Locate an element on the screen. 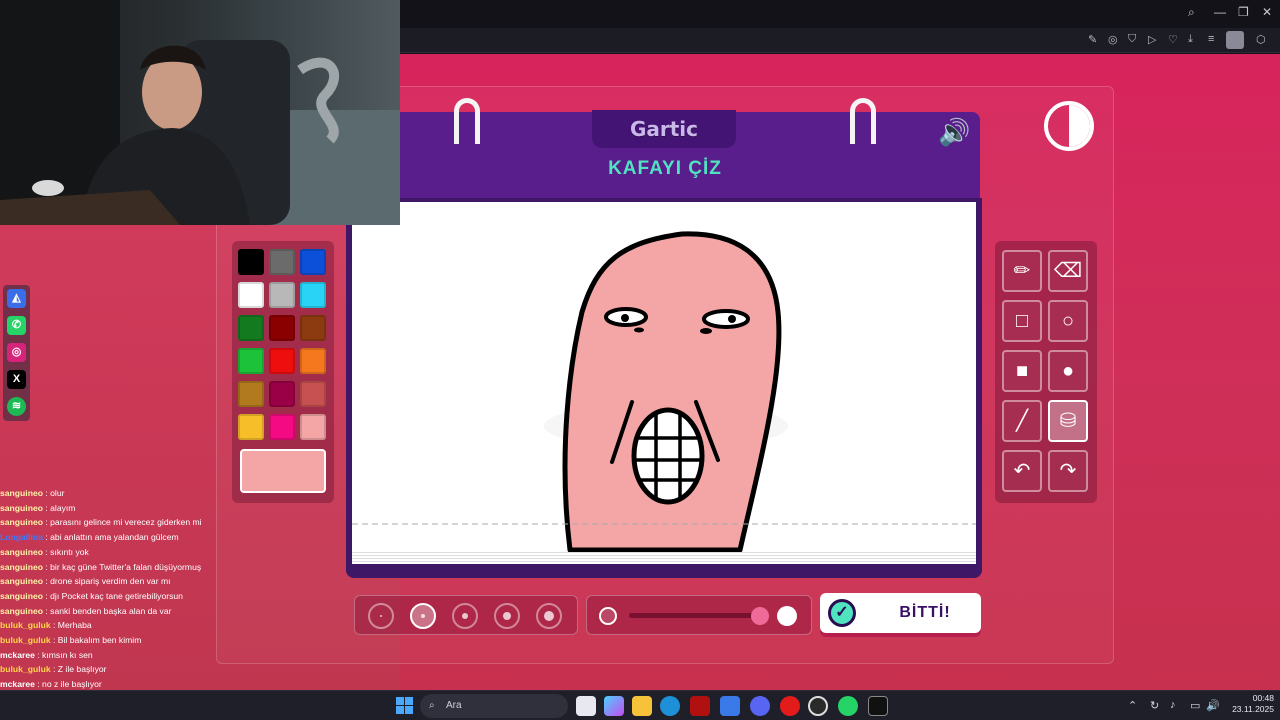  minimize-icon: — is located at coordinates (1220, 12).